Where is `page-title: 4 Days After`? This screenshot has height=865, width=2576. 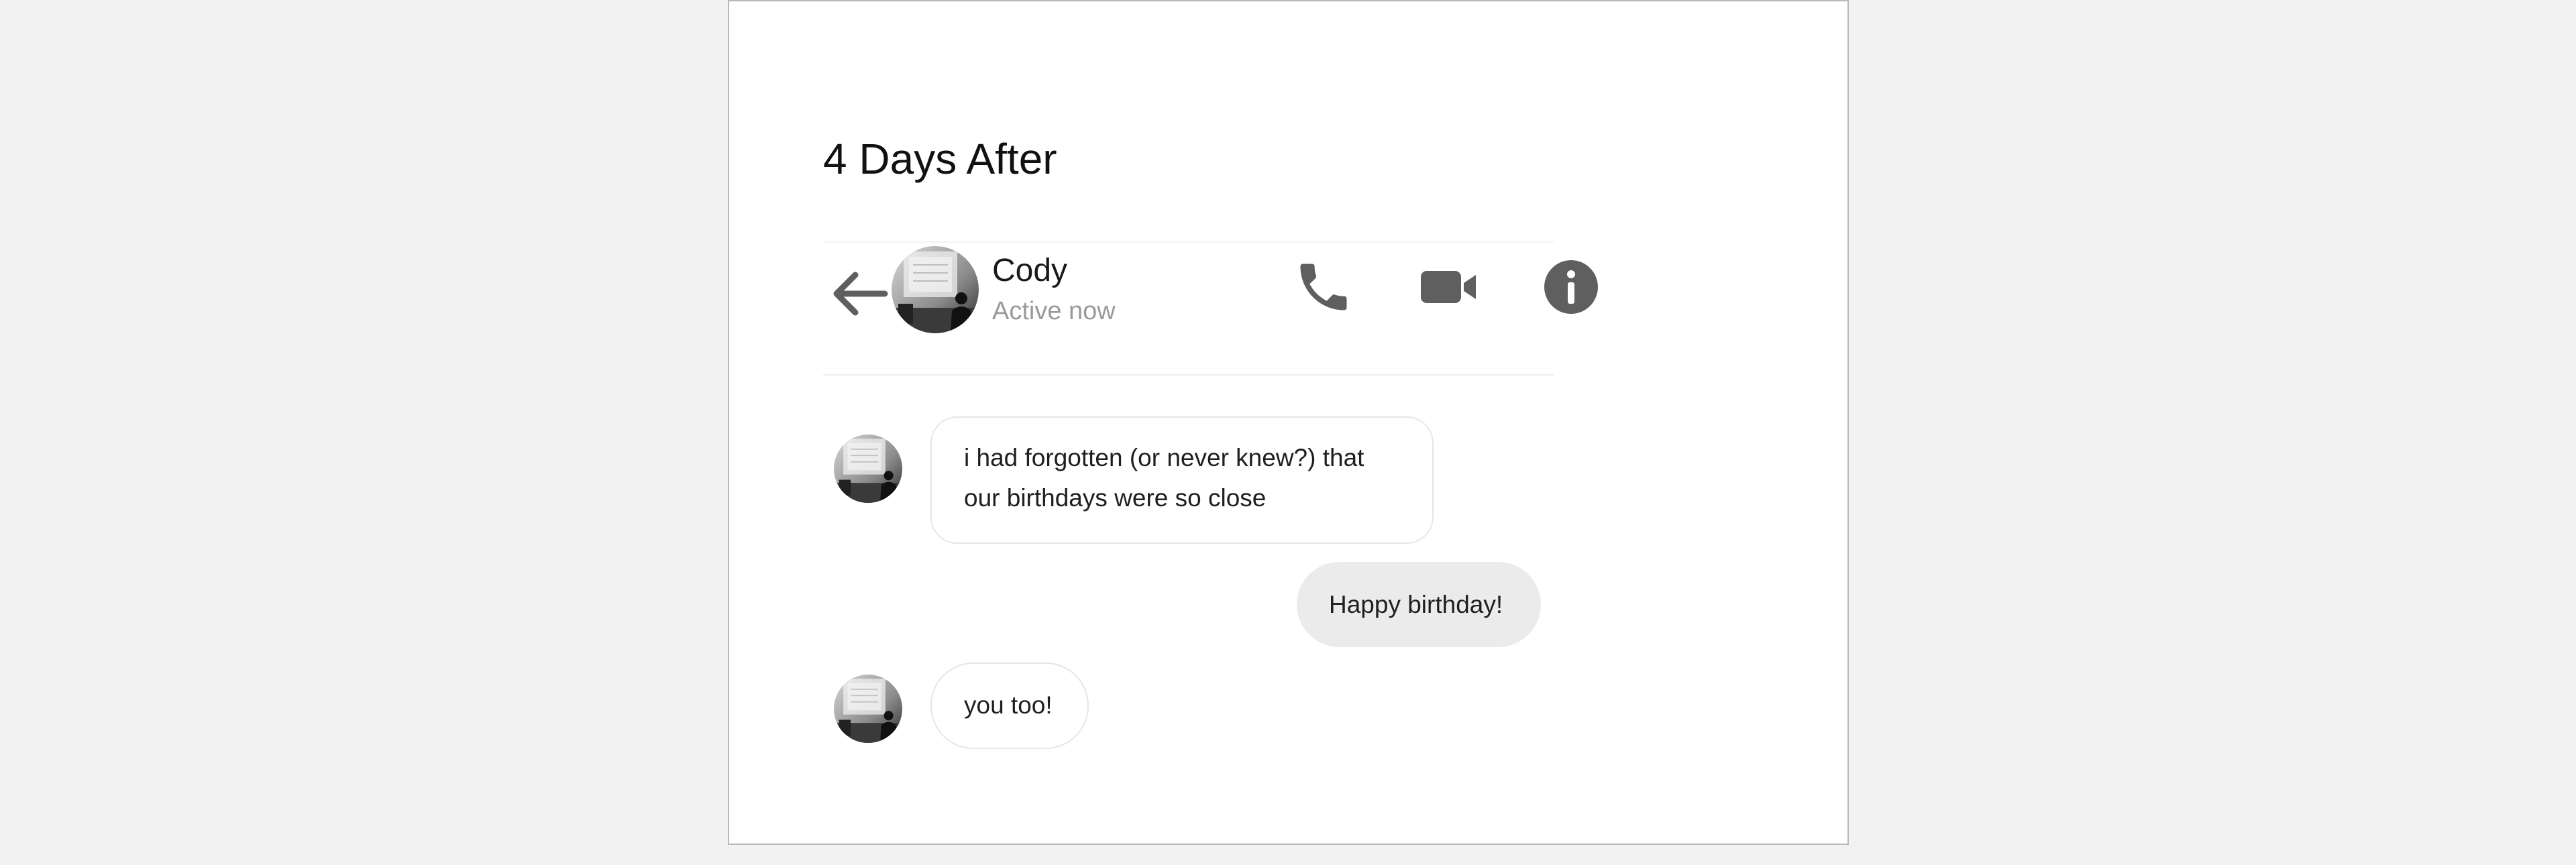 page-title: 4 Days After is located at coordinates (940, 159).